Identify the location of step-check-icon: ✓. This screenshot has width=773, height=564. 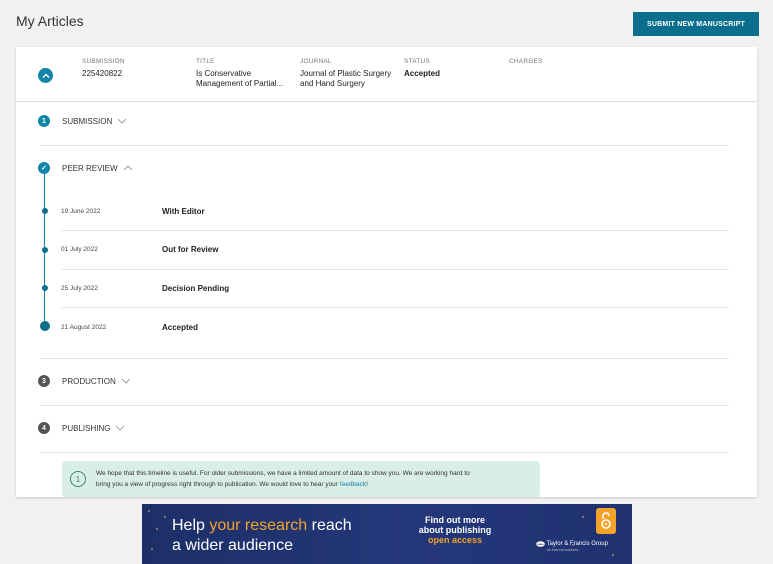
(44, 168).